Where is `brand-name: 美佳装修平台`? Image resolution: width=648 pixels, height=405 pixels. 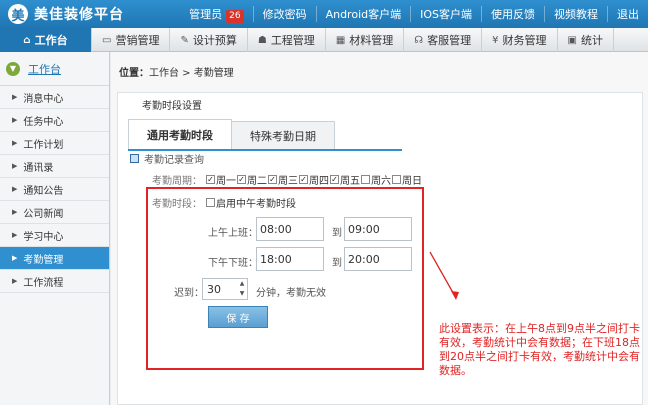
brand-name: 美佳装修平台 is located at coordinates (79, 15).